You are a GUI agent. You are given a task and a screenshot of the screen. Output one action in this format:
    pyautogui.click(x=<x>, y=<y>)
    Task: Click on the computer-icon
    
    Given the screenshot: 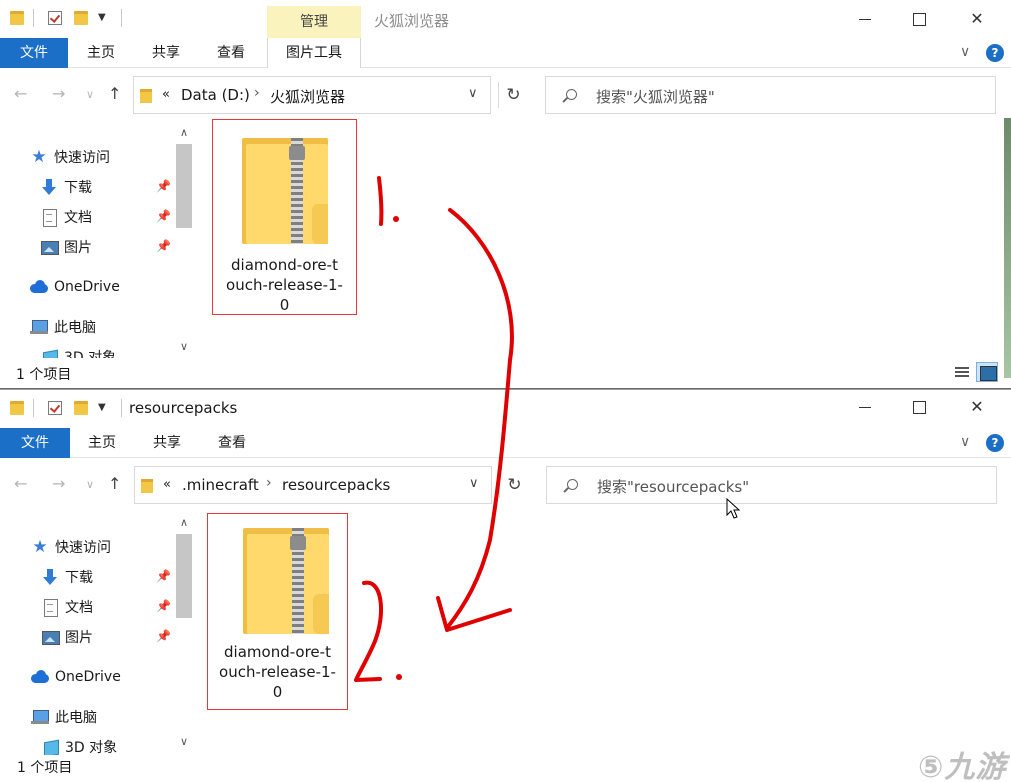 What is the action you would take?
    pyautogui.click(x=39, y=327)
    